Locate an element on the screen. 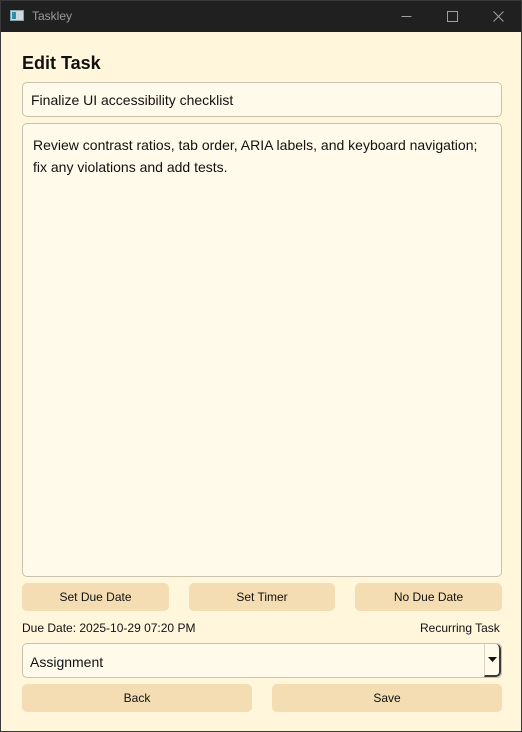 Image resolution: width=522 pixels, height=732 pixels. window-title: Taskley is located at coordinates (52, 16).